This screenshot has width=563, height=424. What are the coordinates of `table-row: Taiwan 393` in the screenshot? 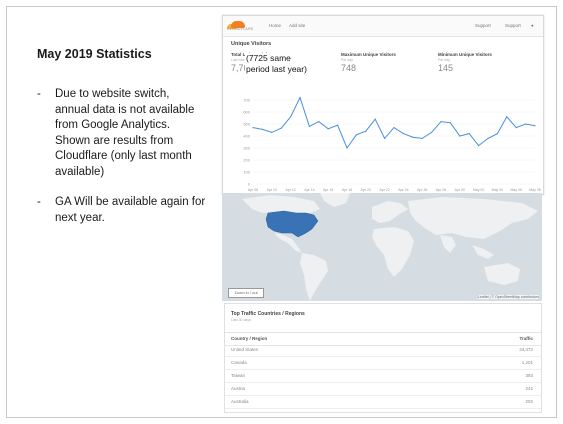 It's located at (383, 376).